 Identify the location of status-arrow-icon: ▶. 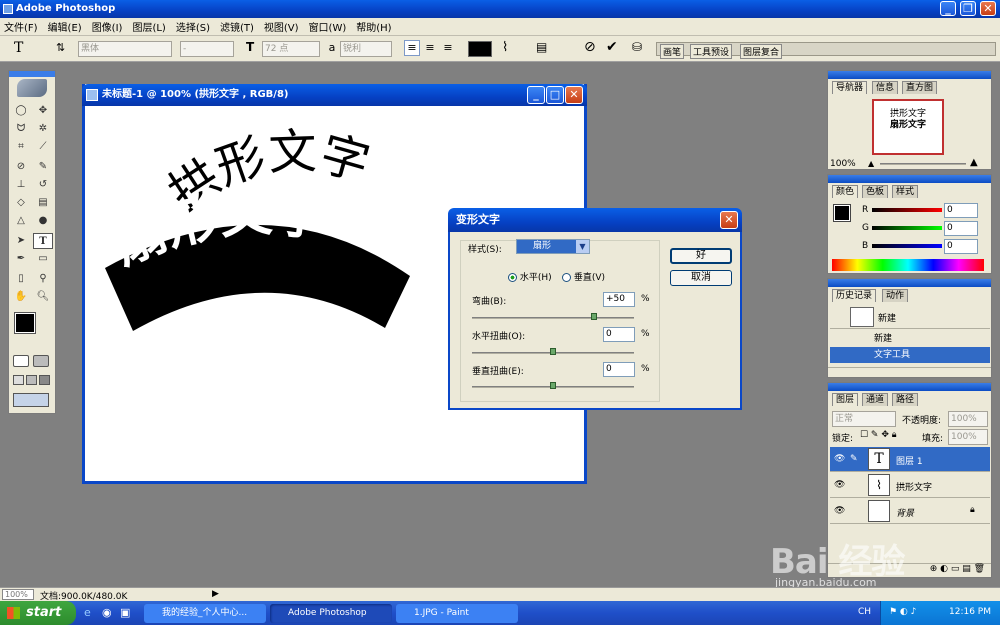
(215, 594).